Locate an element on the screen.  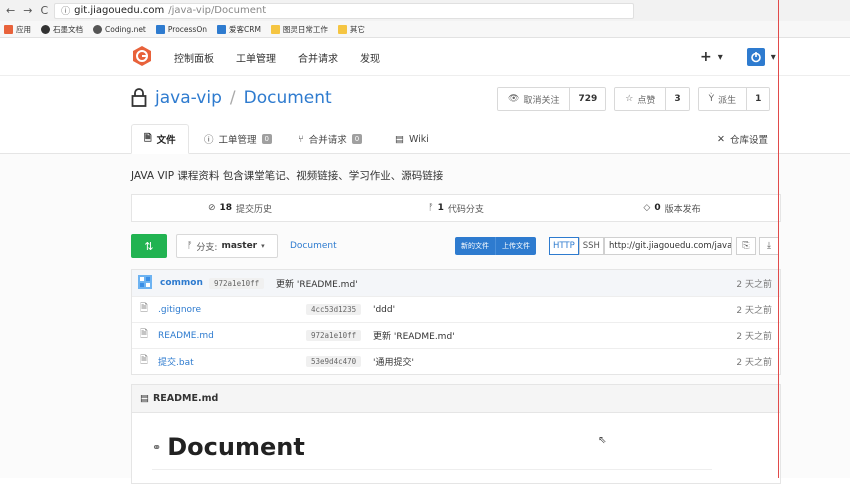
releases-stat: ◇ 0 版本发布 is located at coordinates (672, 208).